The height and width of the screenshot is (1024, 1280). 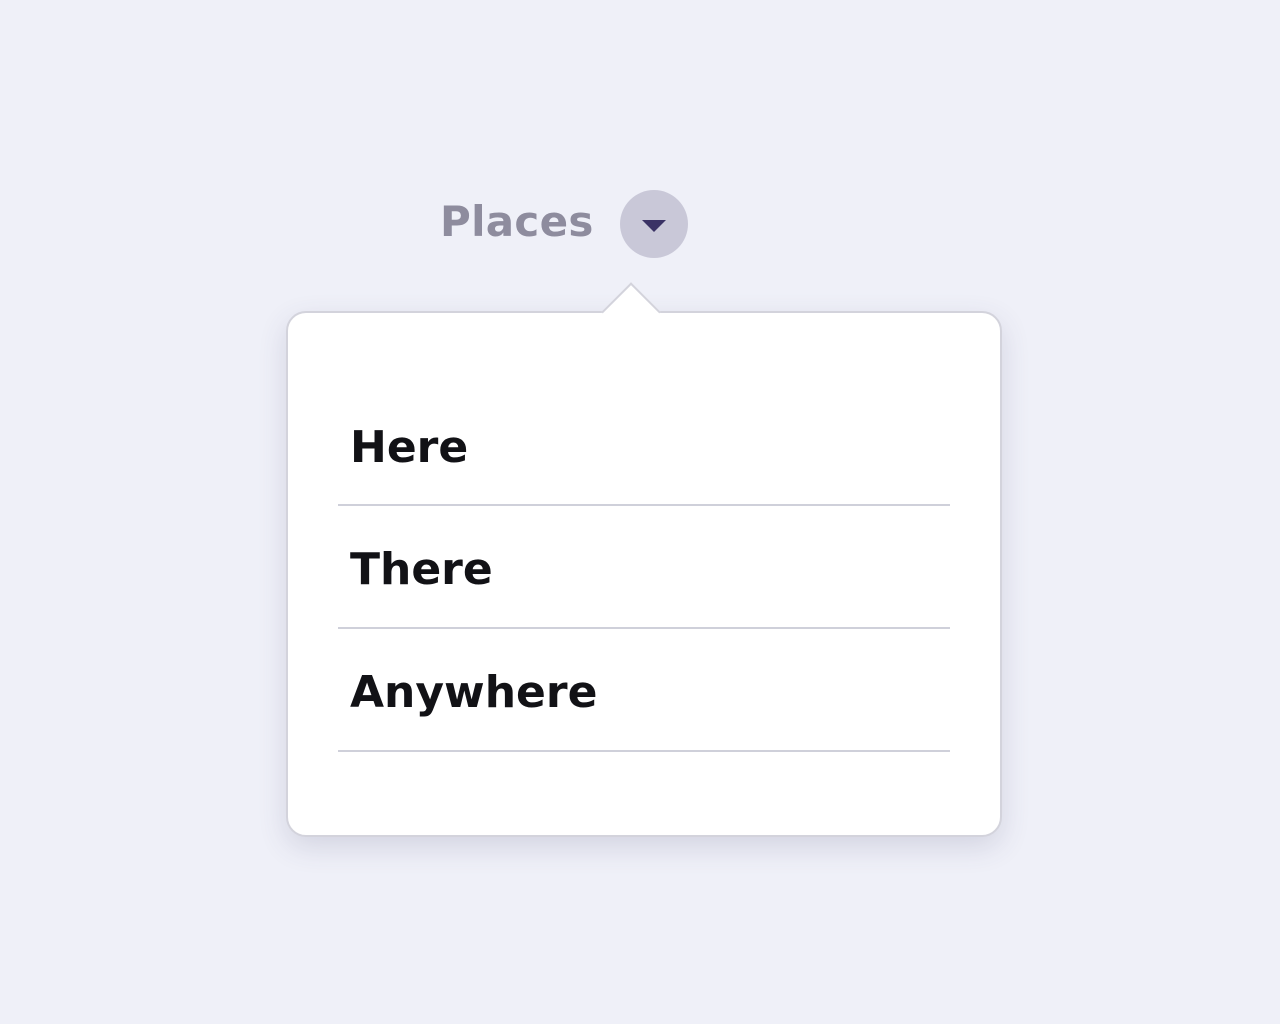 I want to click on option-there: There, so click(x=644, y=567).